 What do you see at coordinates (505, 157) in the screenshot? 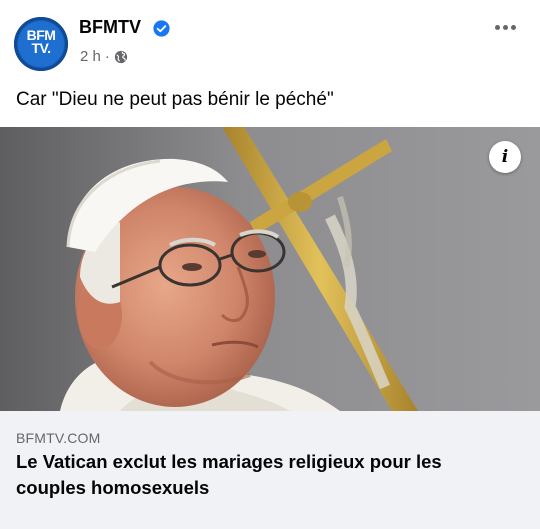
I see `info-icon: i` at bounding box center [505, 157].